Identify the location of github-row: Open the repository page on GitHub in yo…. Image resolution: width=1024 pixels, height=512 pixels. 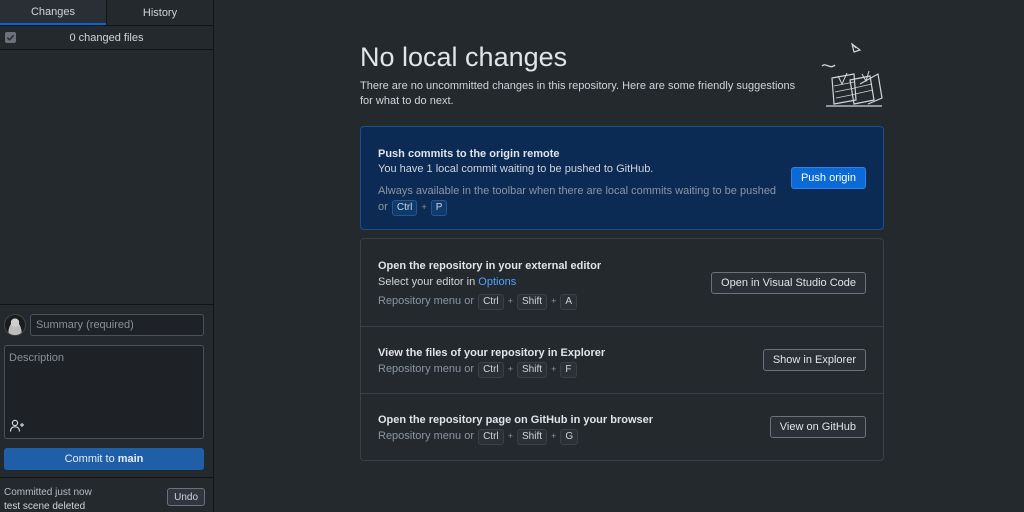
(622, 427).